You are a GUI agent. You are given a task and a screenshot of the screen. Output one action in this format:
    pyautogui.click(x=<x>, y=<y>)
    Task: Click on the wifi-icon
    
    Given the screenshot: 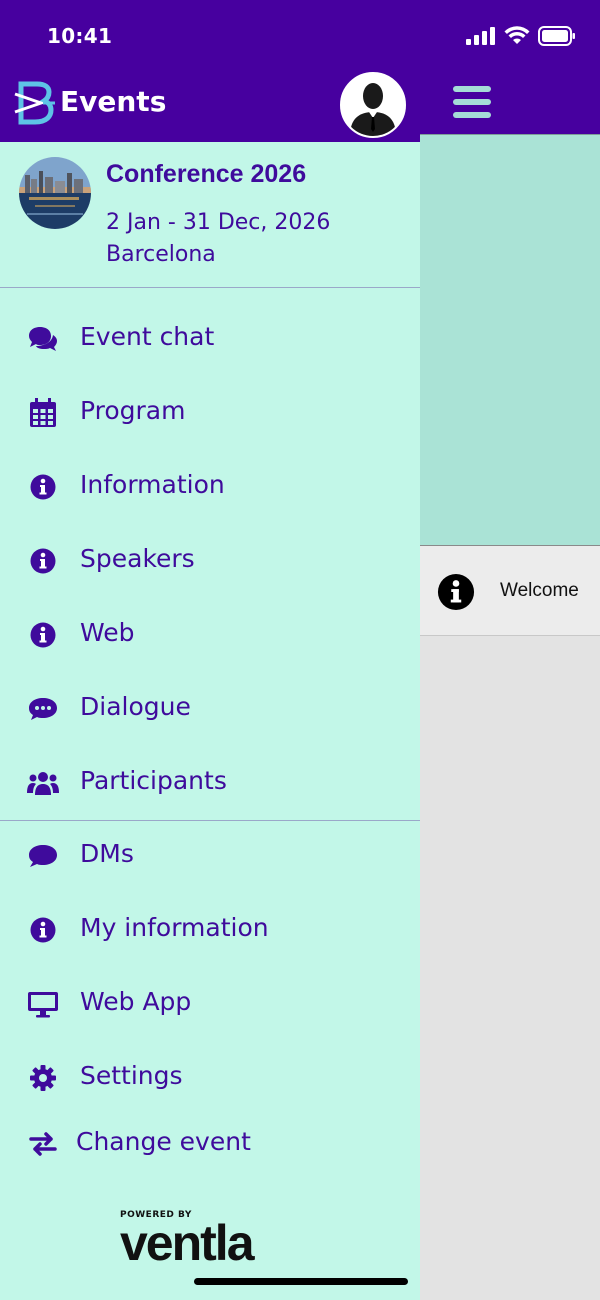 What is the action you would take?
    pyautogui.click(x=517, y=35)
    